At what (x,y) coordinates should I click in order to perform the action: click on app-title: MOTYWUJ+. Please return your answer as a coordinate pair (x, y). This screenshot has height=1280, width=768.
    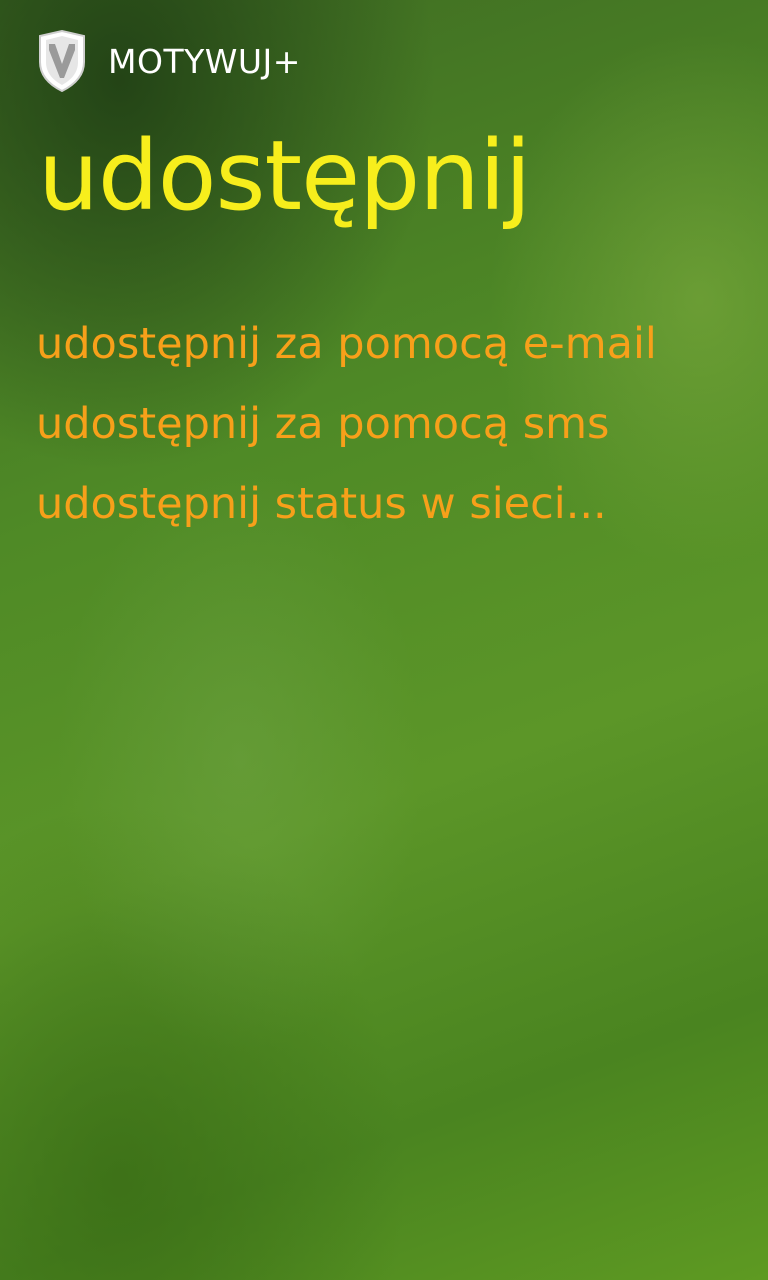
    Looking at the image, I should click on (204, 61).